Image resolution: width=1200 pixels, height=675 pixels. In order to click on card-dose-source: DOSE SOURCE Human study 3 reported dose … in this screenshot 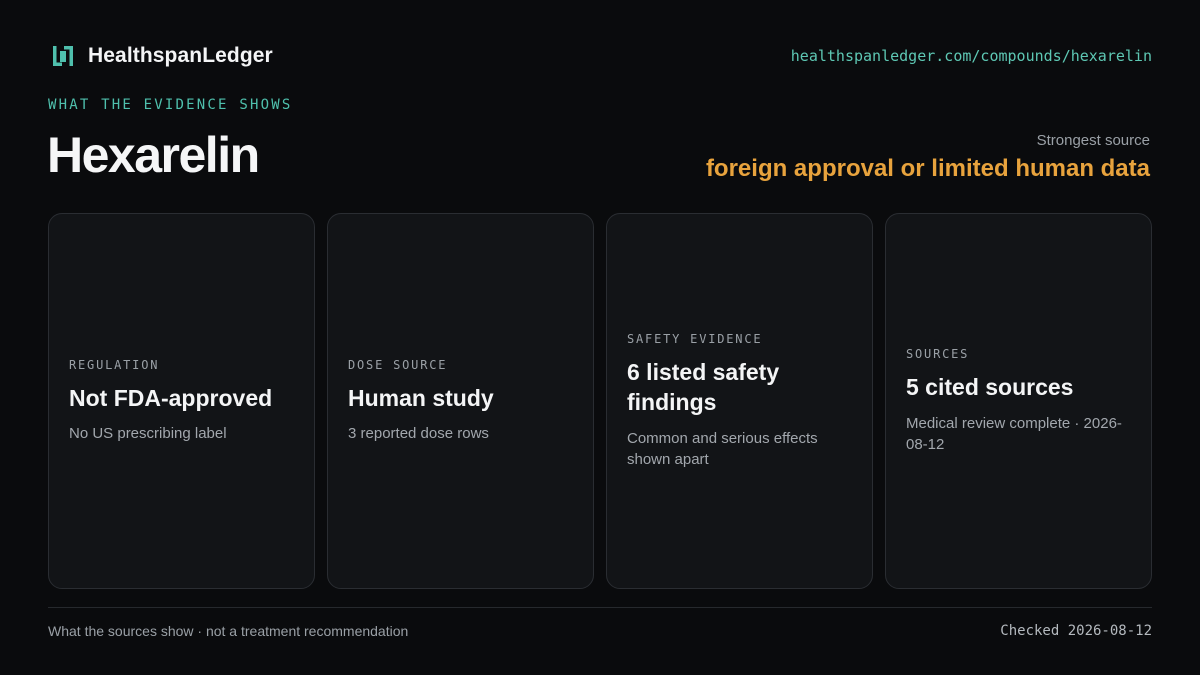, I will do `click(460, 401)`.